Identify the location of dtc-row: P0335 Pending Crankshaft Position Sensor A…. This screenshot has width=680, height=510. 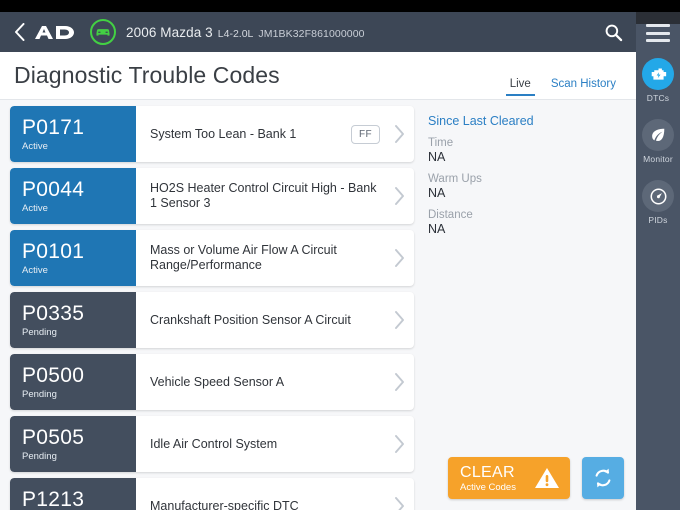
(212, 320).